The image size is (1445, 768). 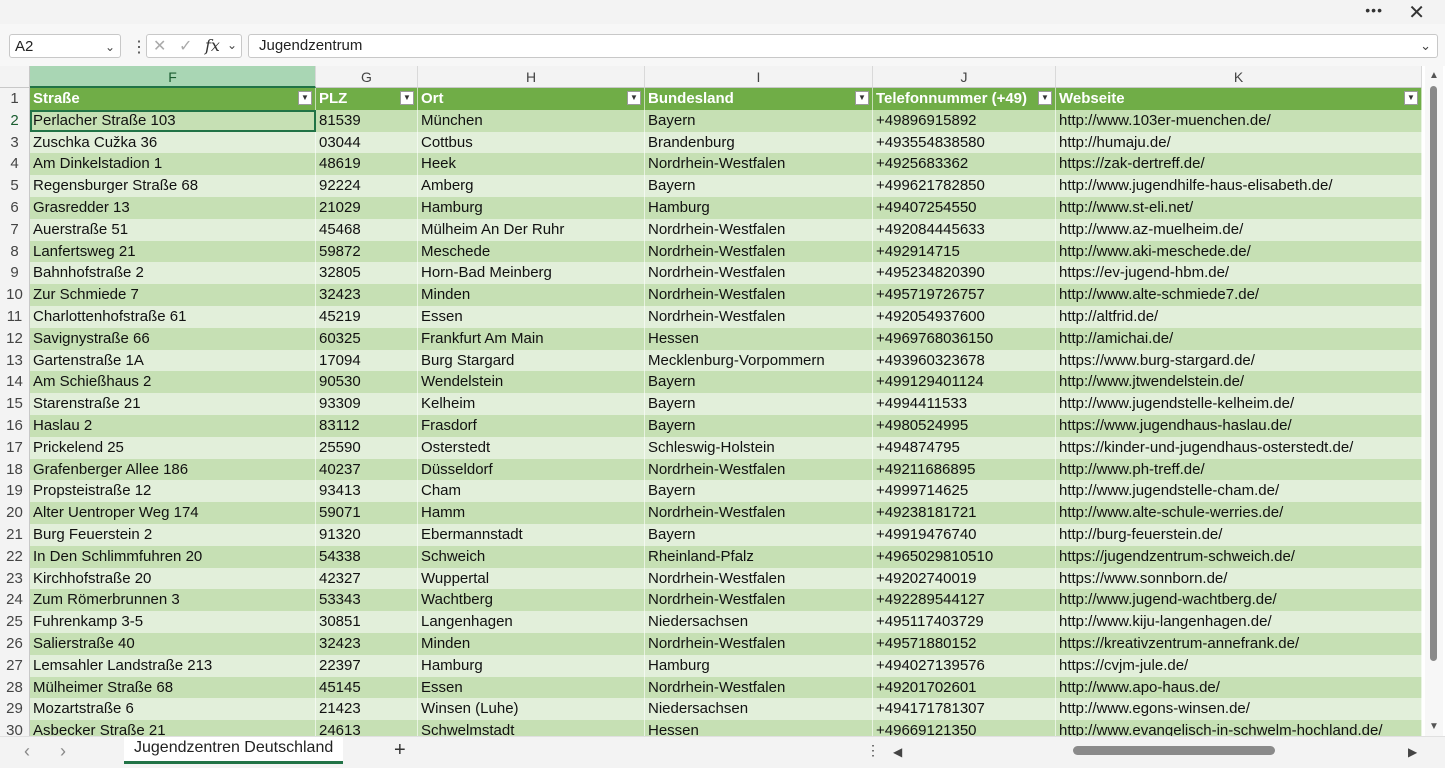 I want to click on table-cell: Am Schießhaus 2, so click(x=173, y=382).